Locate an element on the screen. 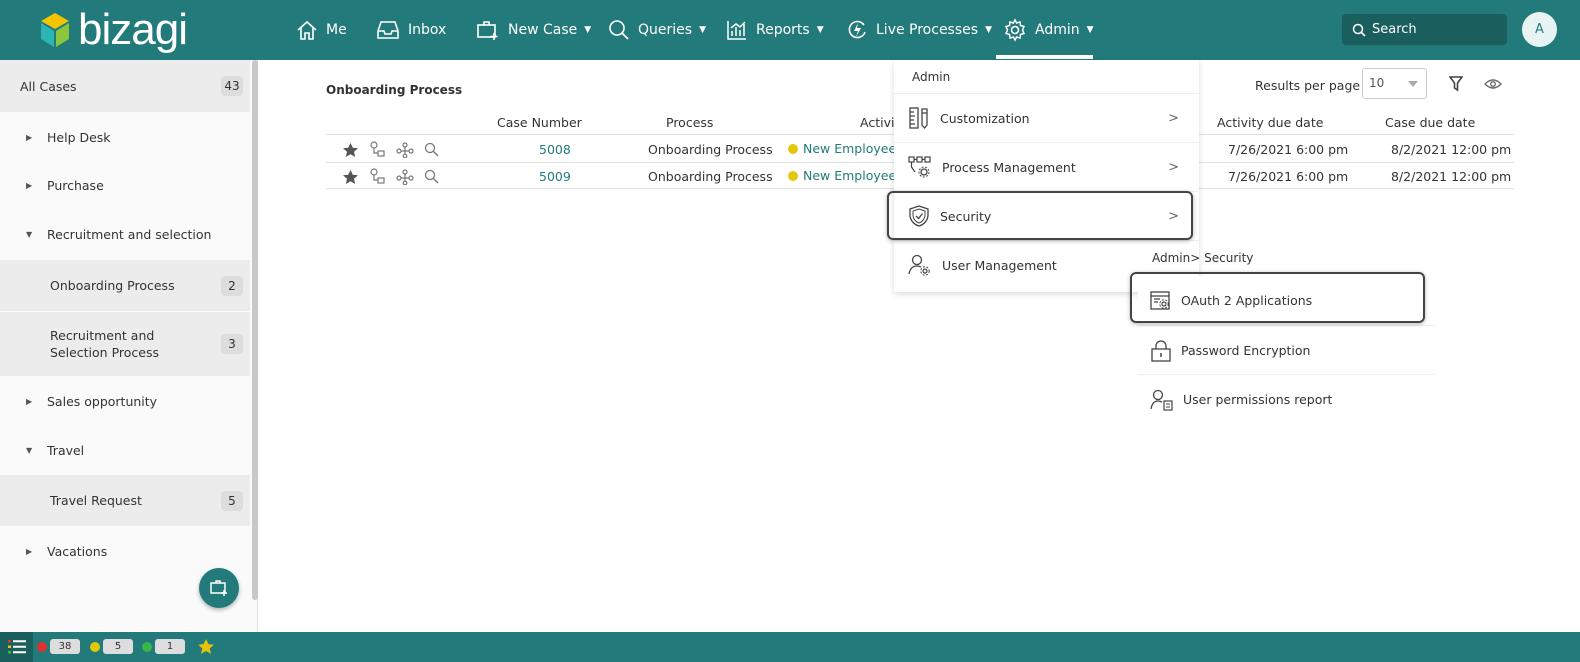 The image size is (1580, 662). due-soon-count: 5 is located at coordinates (111, 646).